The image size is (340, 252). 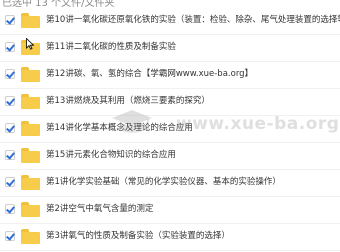 I want to click on file-row: 第3讲氧气的性质及制备实验（实验装置的选择）, so click(x=170, y=237).